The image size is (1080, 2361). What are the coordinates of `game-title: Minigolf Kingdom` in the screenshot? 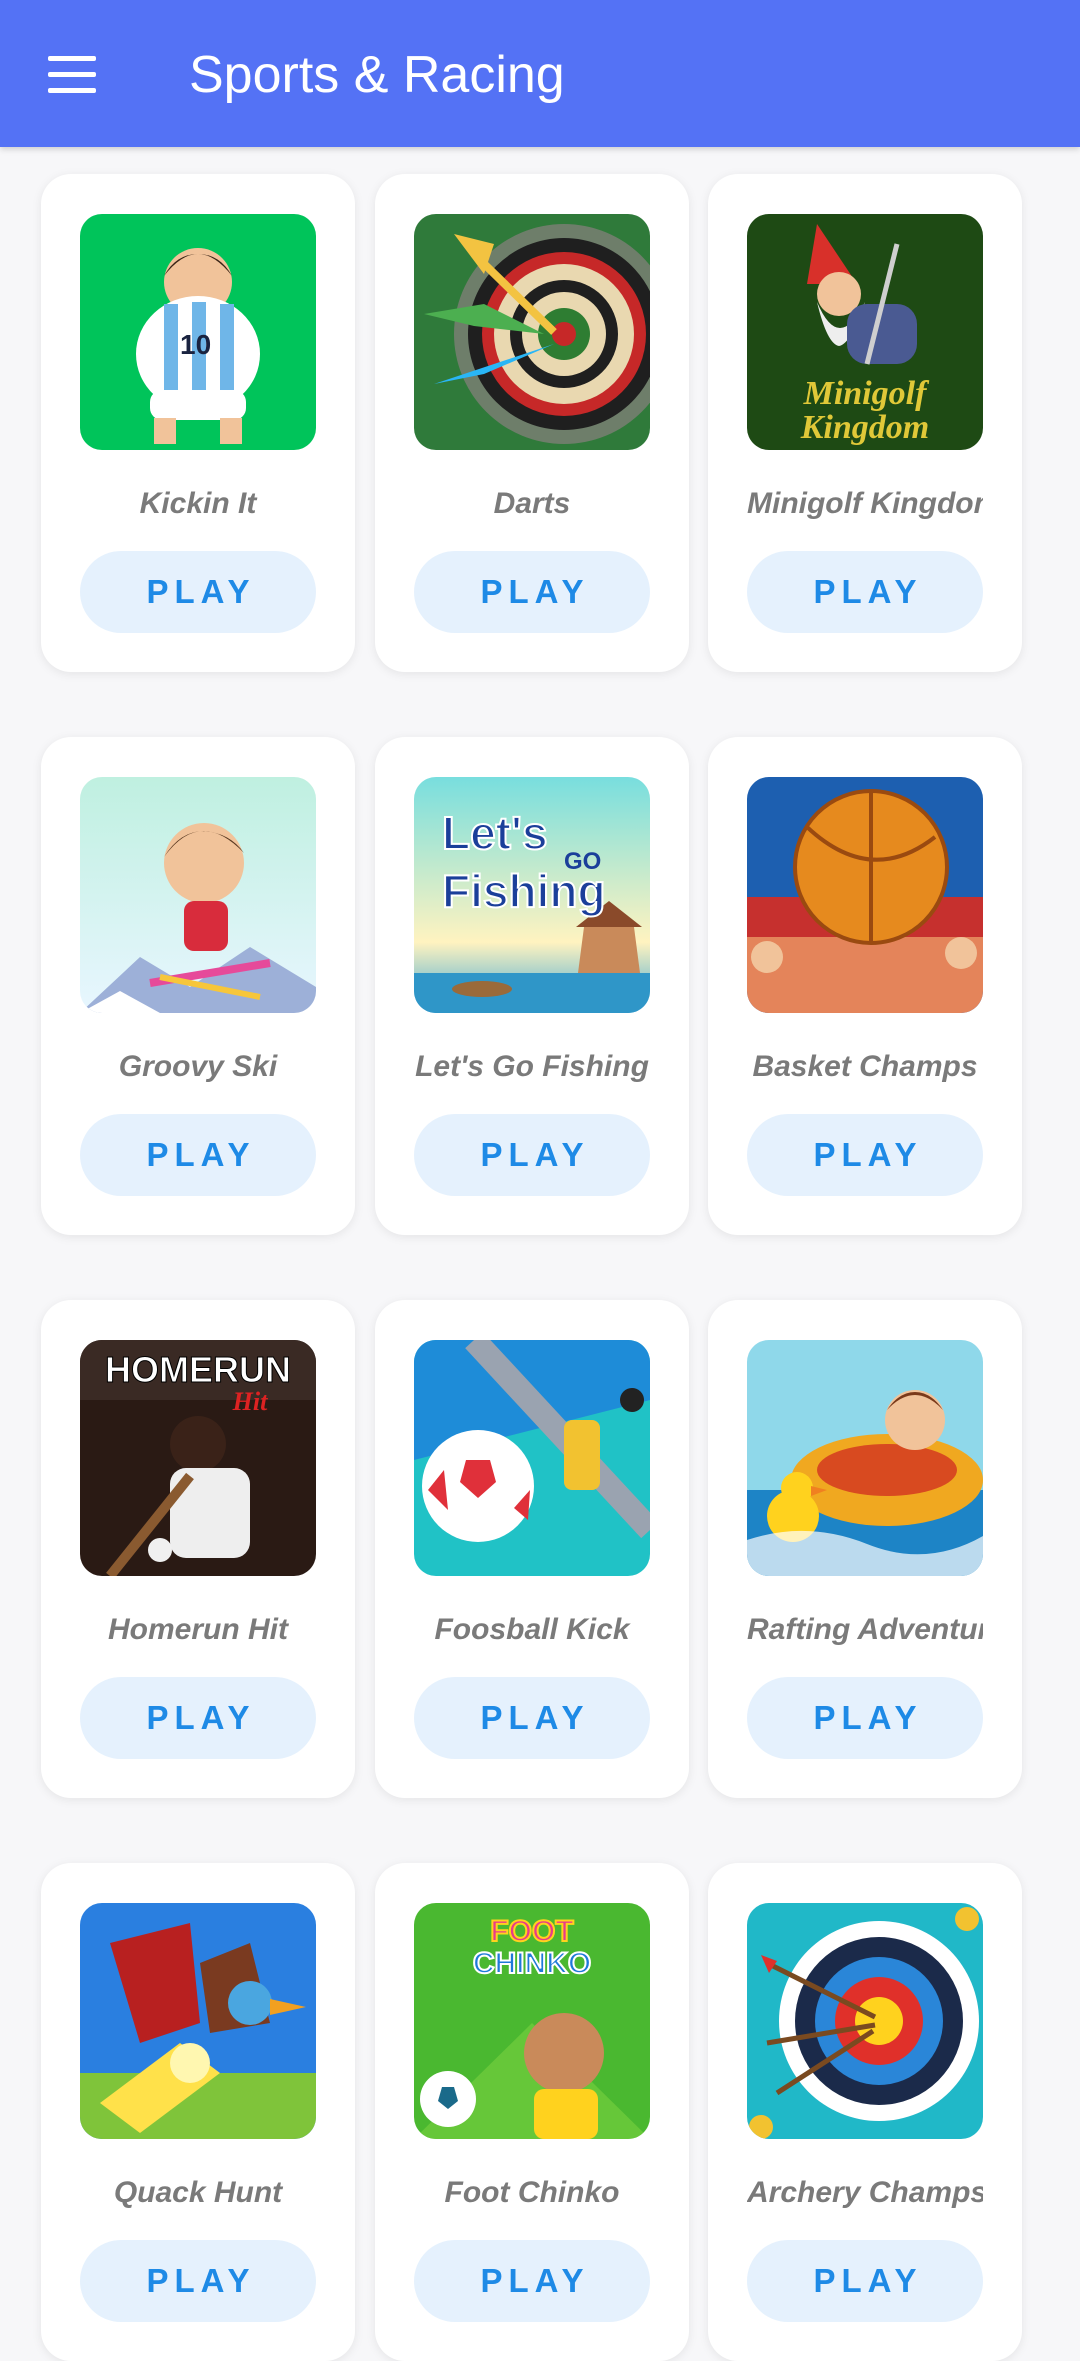 It's located at (865, 503).